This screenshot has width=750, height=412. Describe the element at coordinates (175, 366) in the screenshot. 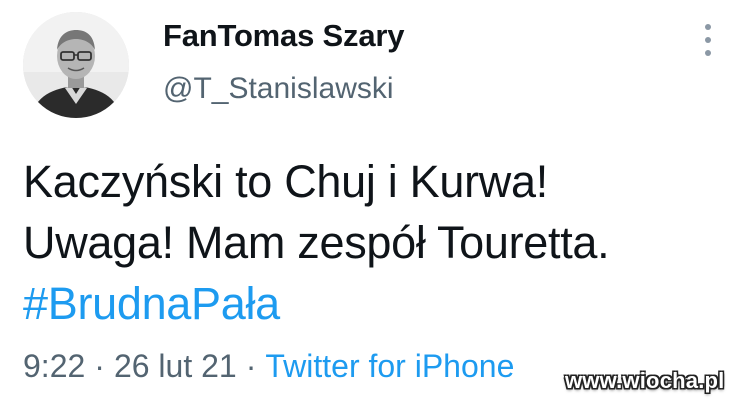

I see `tweet-date: 26 lut 21` at that location.